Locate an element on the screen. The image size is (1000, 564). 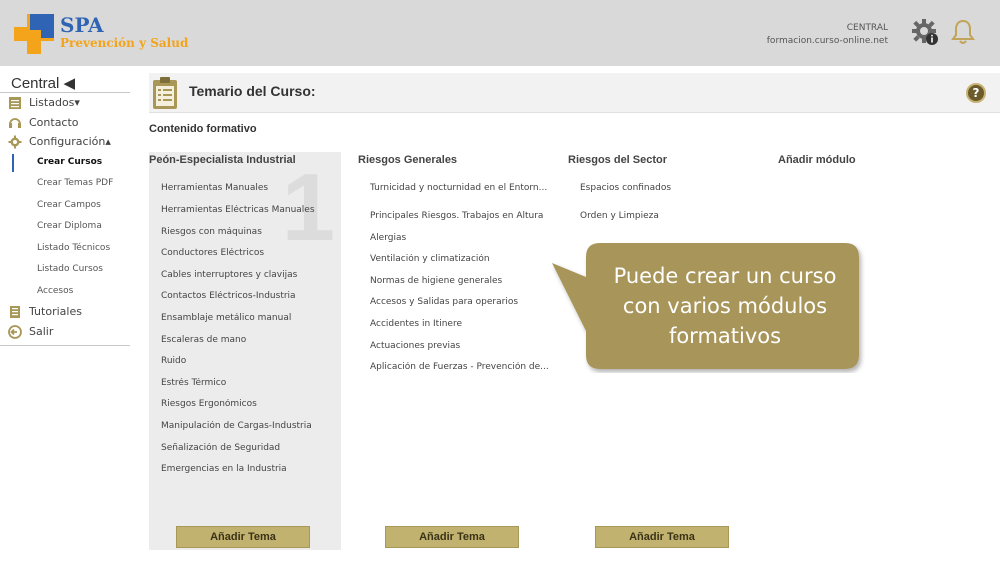
topic-item: Alergias is located at coordinates (388, 238).